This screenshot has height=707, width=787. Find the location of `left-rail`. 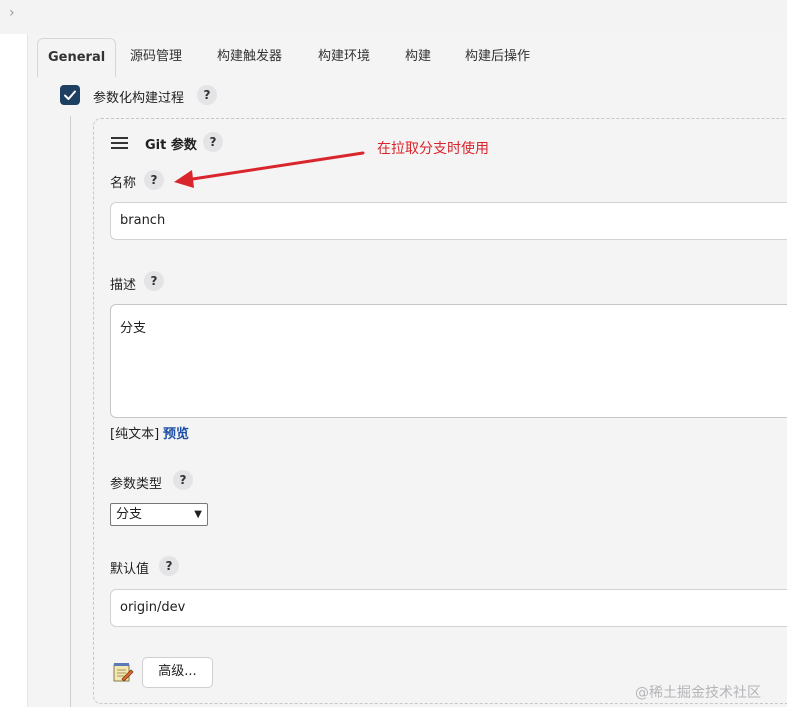

left-rail is located at coordinates (14, 370).